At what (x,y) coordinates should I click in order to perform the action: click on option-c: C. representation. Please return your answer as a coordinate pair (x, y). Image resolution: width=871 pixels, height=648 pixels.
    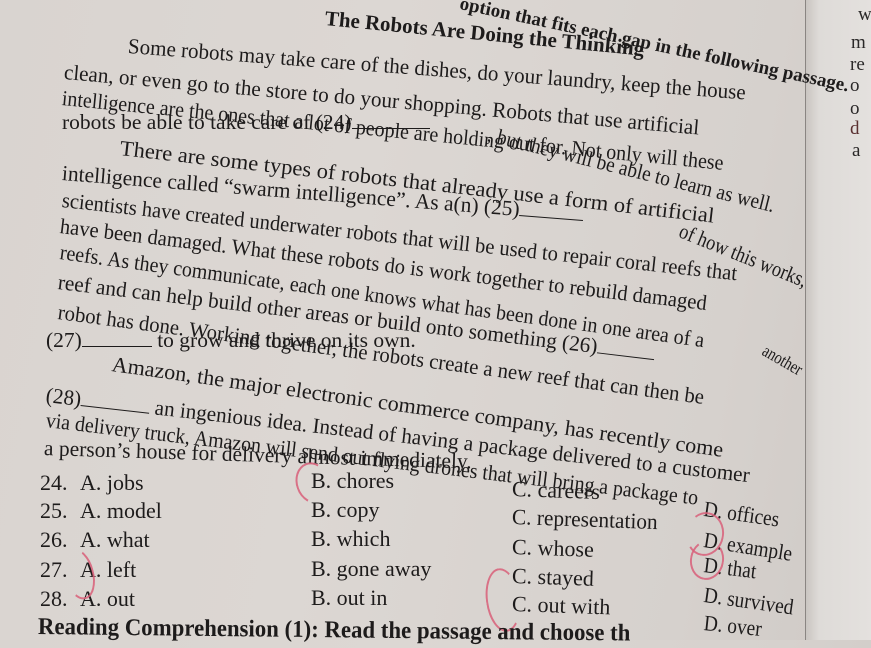
    Looking at the image, I should click on (585, 519).